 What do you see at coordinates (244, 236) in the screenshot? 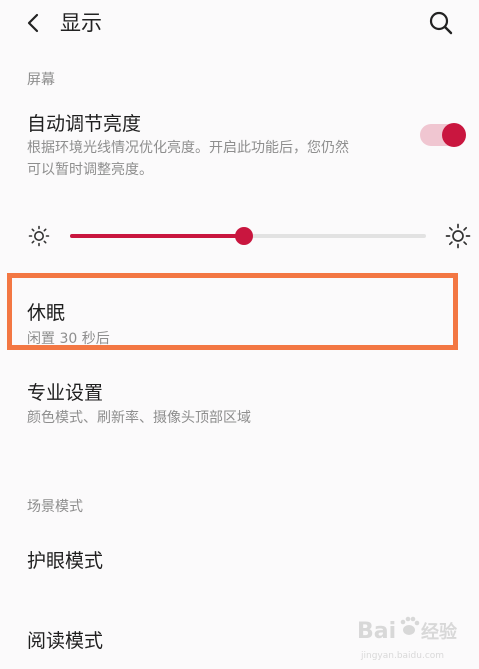
I see `slider-thumb` at bounding box center [244, 236].